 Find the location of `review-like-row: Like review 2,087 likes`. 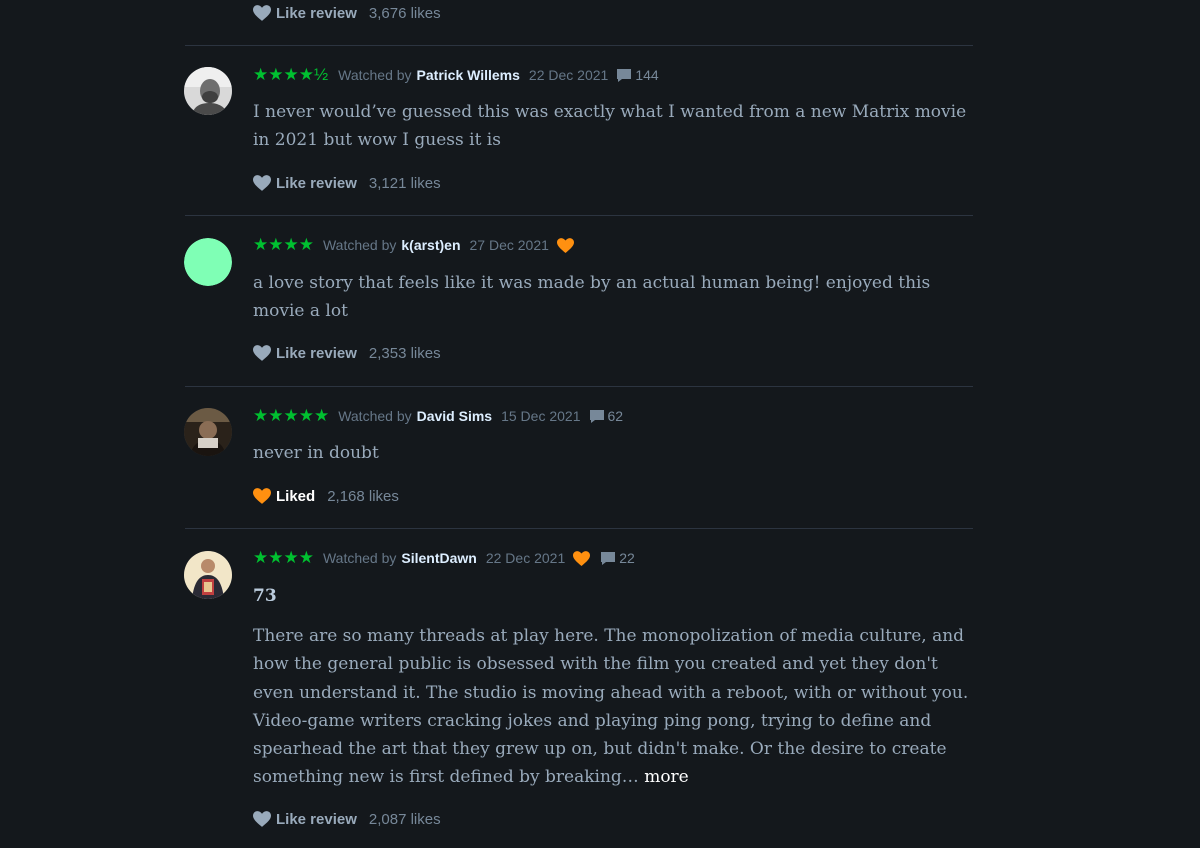

review-like-row: Like review 2,087 likes is located at coordinates (347, 819).